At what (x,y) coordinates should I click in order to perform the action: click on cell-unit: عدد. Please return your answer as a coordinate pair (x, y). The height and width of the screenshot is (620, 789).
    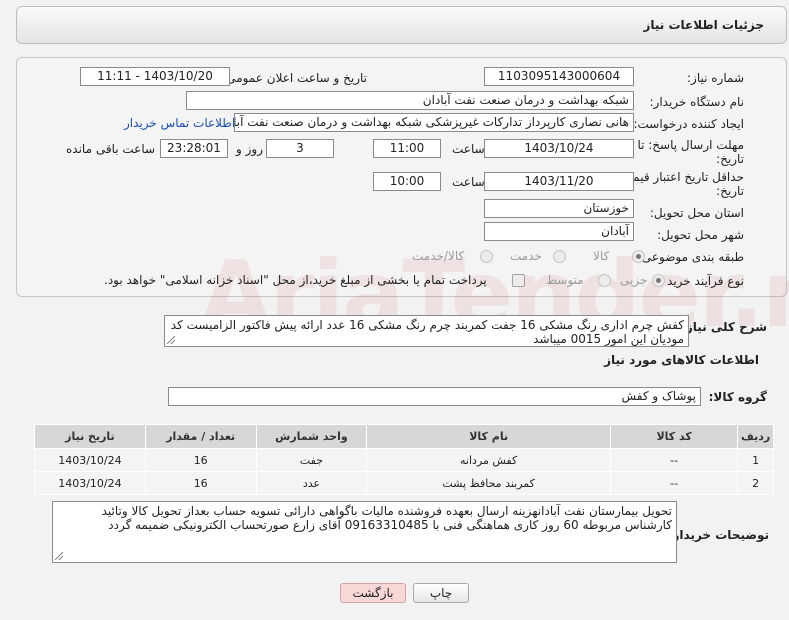
    Looking at the image, I should click on (311, 483).